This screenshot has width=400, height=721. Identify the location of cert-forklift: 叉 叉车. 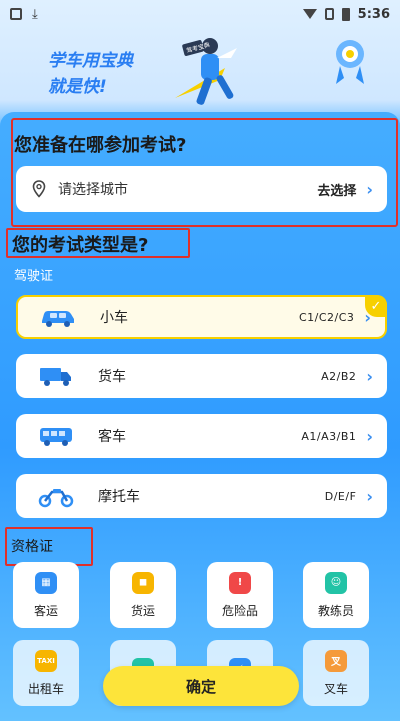
(336, 673).